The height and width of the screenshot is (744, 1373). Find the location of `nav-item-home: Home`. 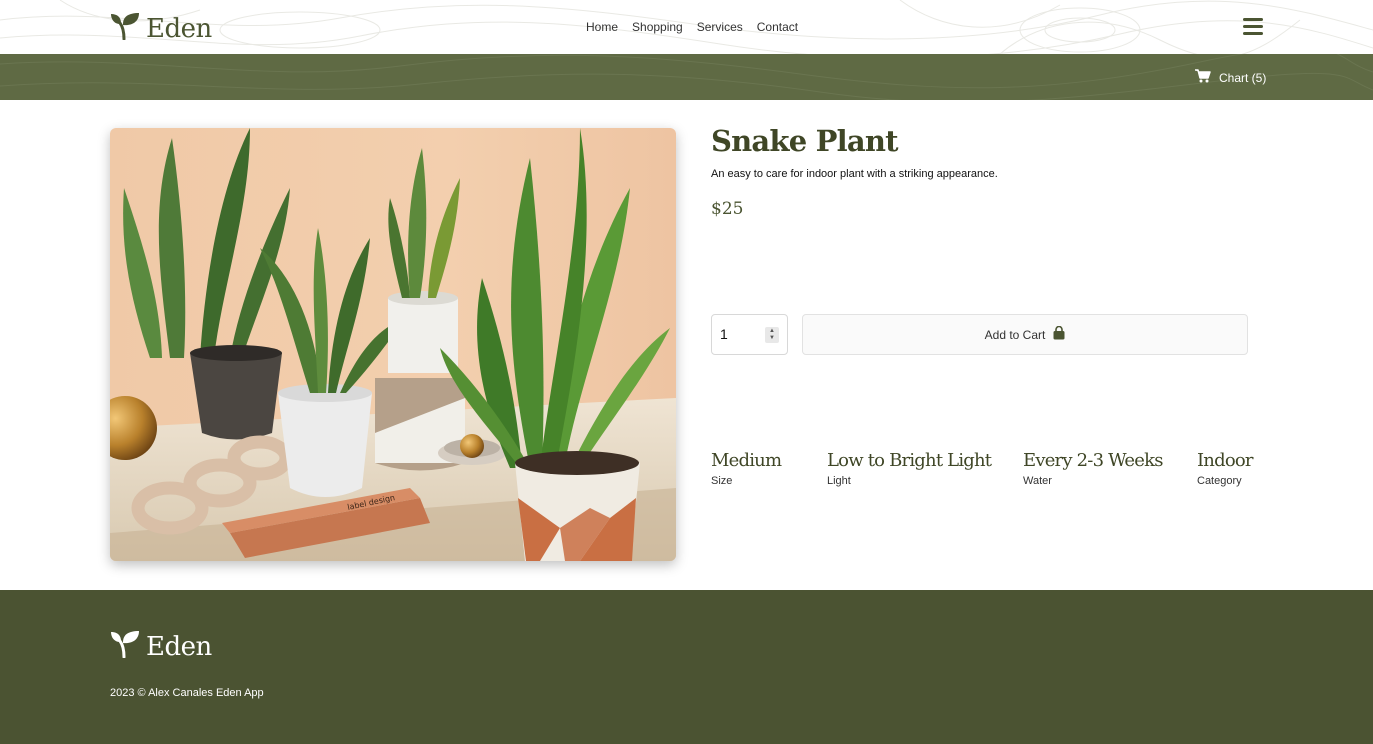

nav-item-home: Home is located at coordinates (602, 27).